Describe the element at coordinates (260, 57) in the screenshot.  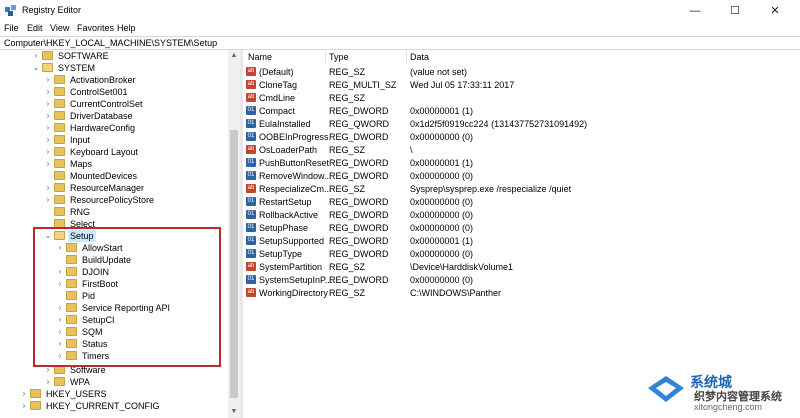
I see `column-header-name: Name` at that location.